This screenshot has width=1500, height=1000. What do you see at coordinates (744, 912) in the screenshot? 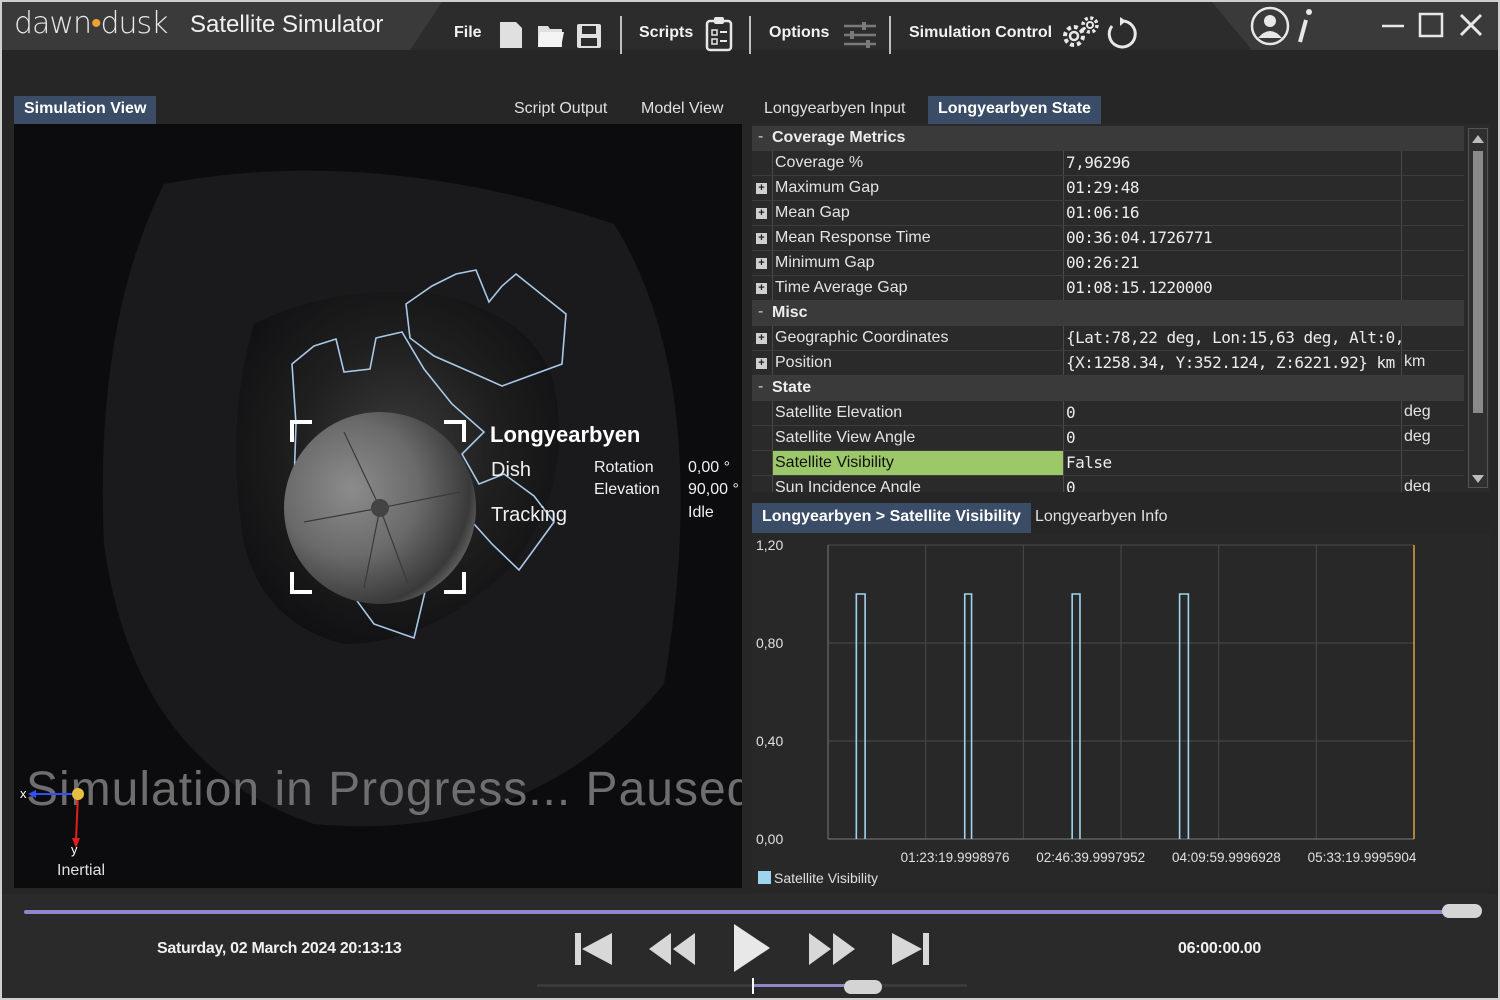
I see `timeline-track` at bounding box center [744, 912].